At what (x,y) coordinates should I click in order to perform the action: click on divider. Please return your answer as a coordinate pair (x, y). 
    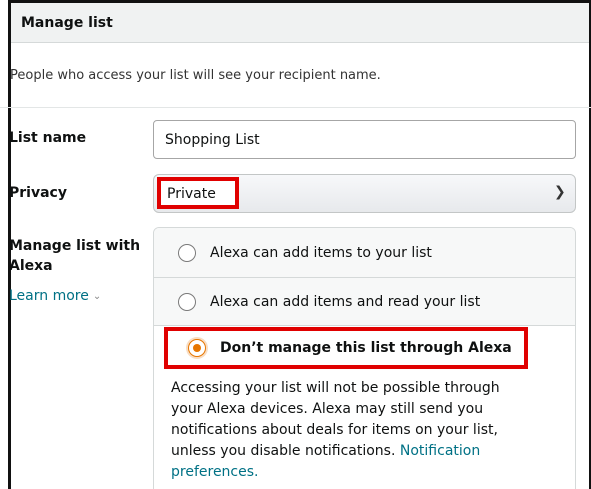
    Looking at the image, I should click on (295, 107).